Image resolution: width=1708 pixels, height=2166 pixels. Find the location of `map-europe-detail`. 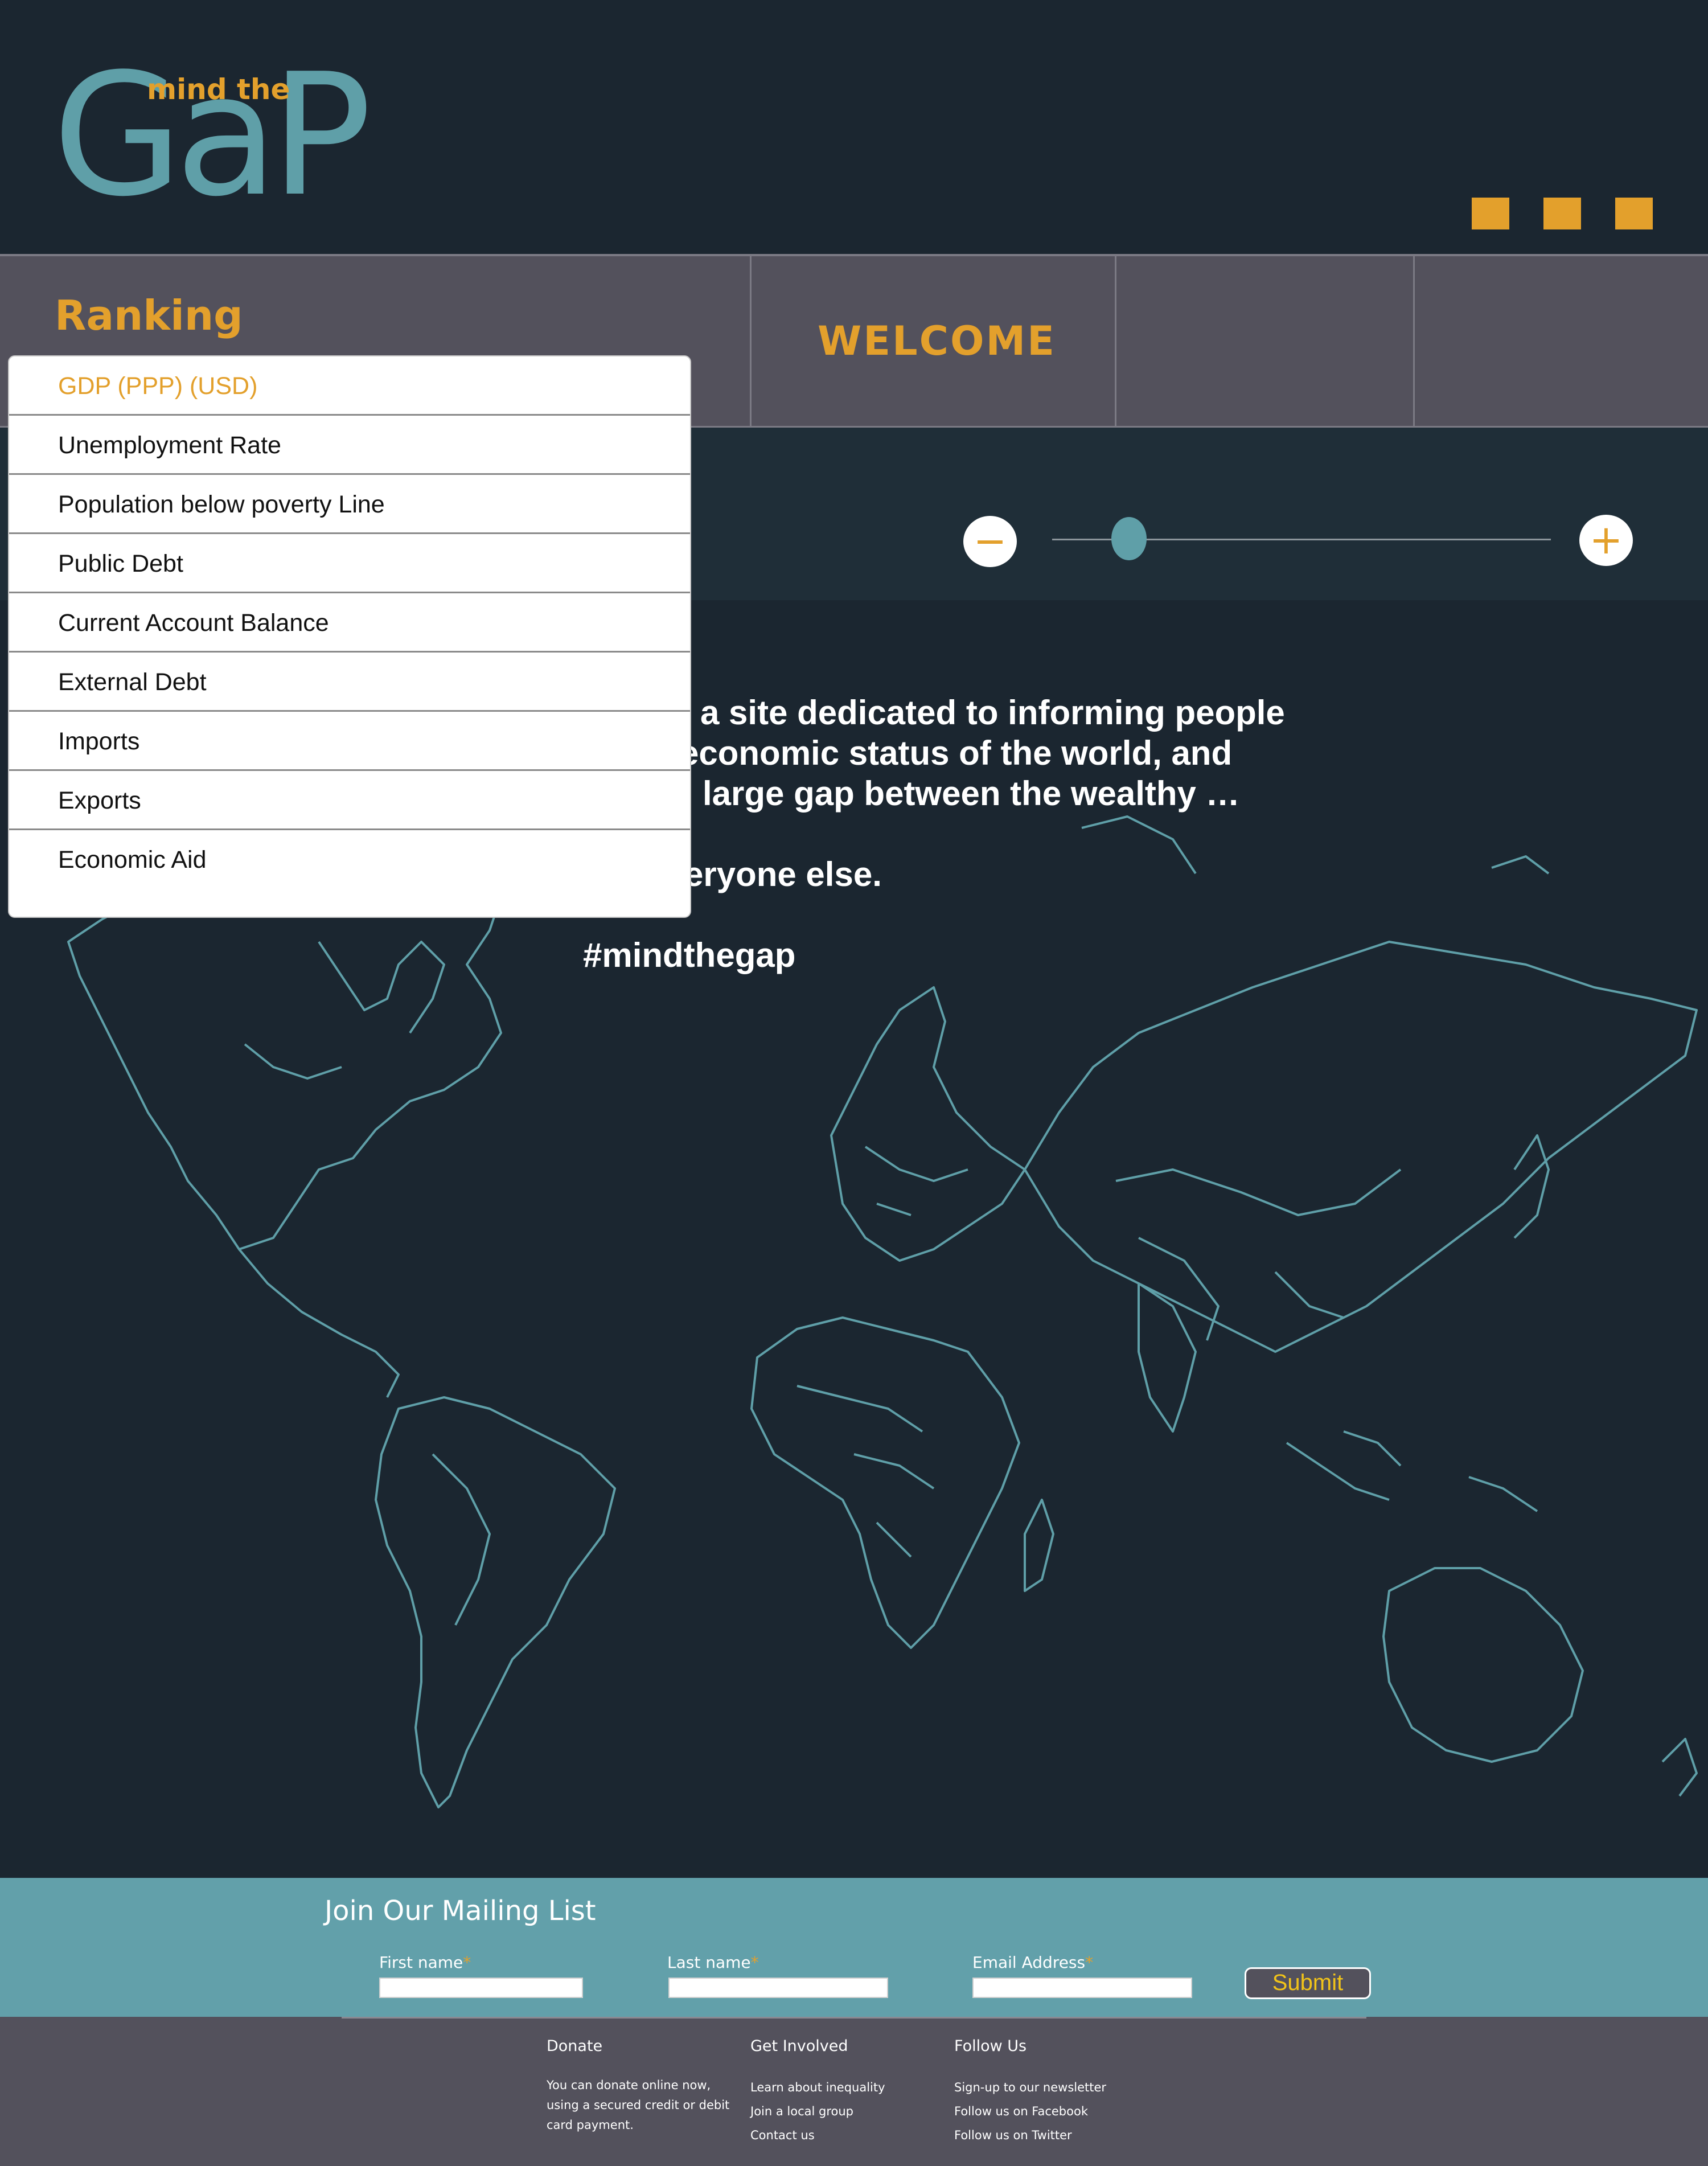

map-europe-detail is located at coordinates (916, 1181).